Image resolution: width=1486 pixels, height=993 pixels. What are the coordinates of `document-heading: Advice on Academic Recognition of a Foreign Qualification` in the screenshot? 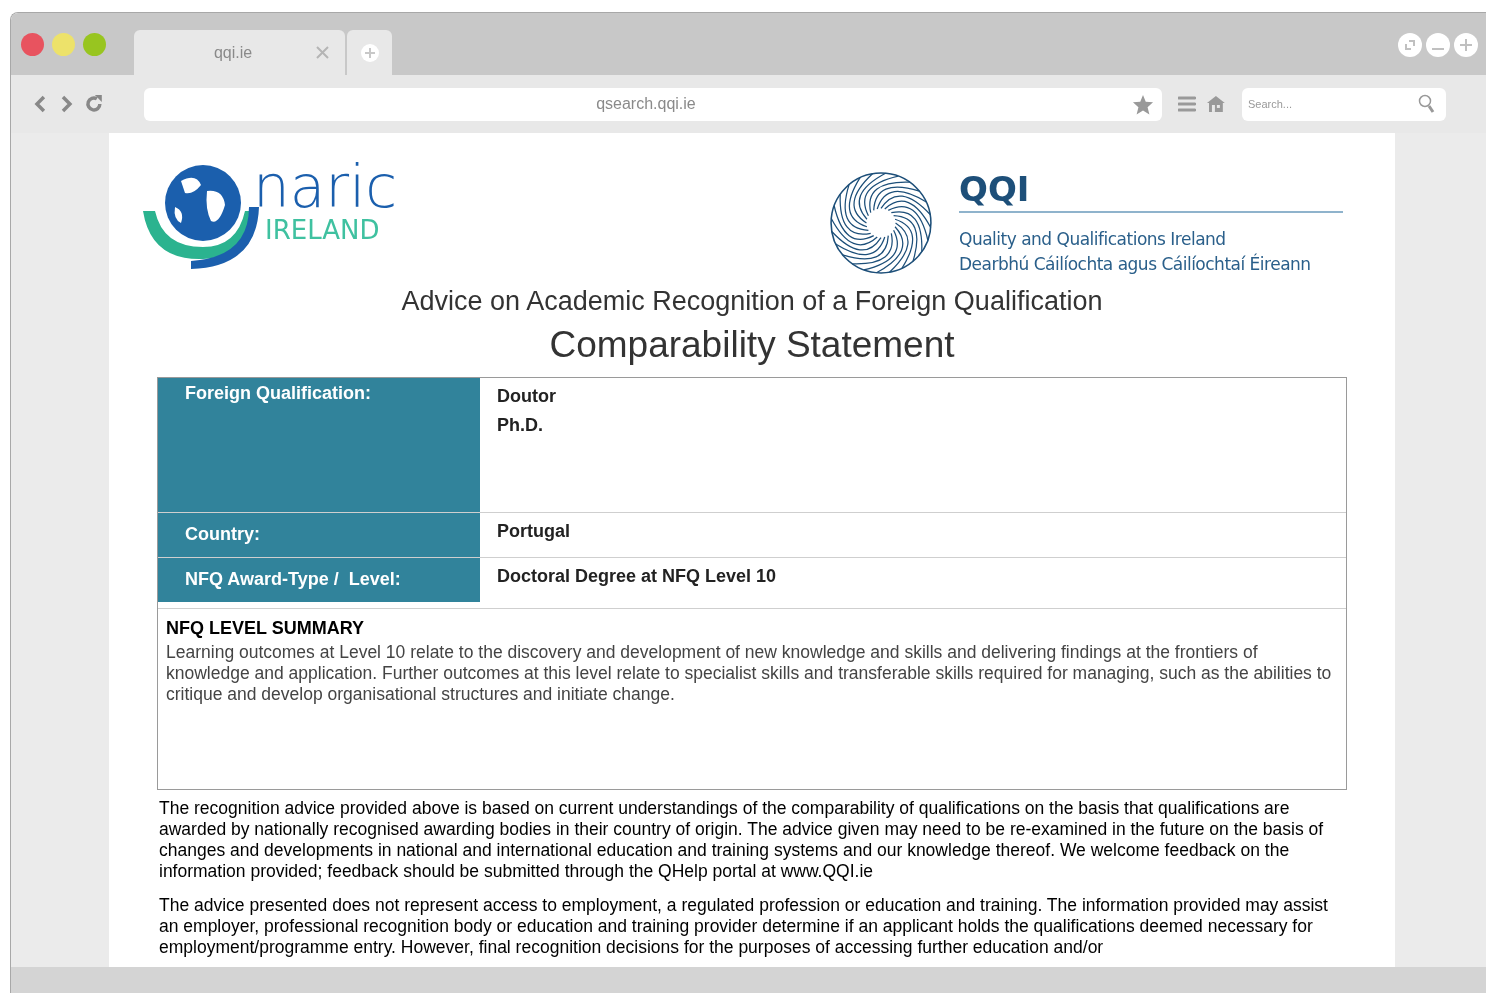 It's located at (752, 301).